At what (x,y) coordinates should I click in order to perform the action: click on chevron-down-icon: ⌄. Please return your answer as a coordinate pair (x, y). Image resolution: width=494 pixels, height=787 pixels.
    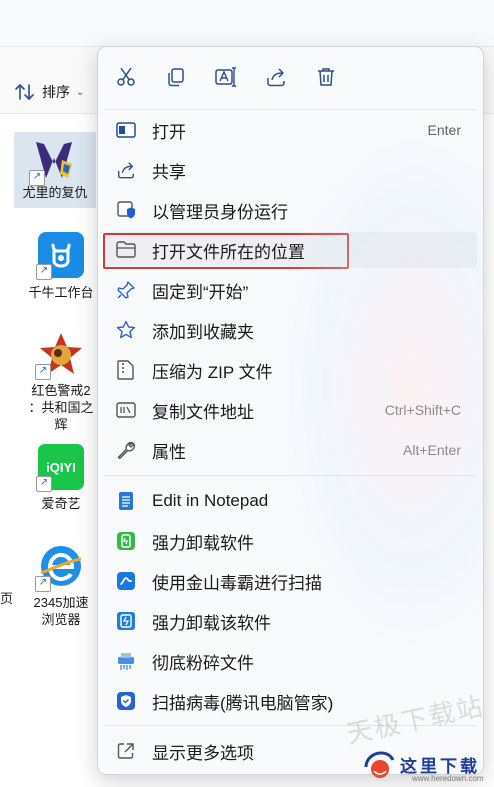
    Looking at the image, I should click on (80, 92).